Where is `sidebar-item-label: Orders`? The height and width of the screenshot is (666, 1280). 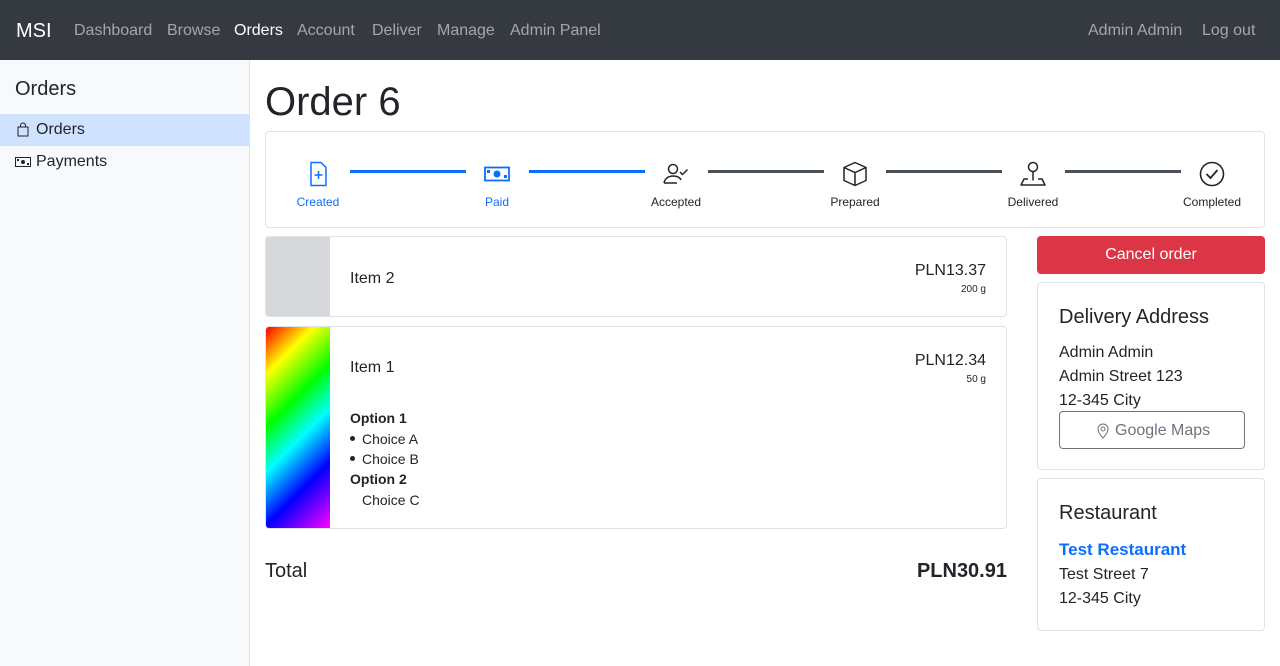 sidebar-item-label: Orders is located at coordinates (60, 129).